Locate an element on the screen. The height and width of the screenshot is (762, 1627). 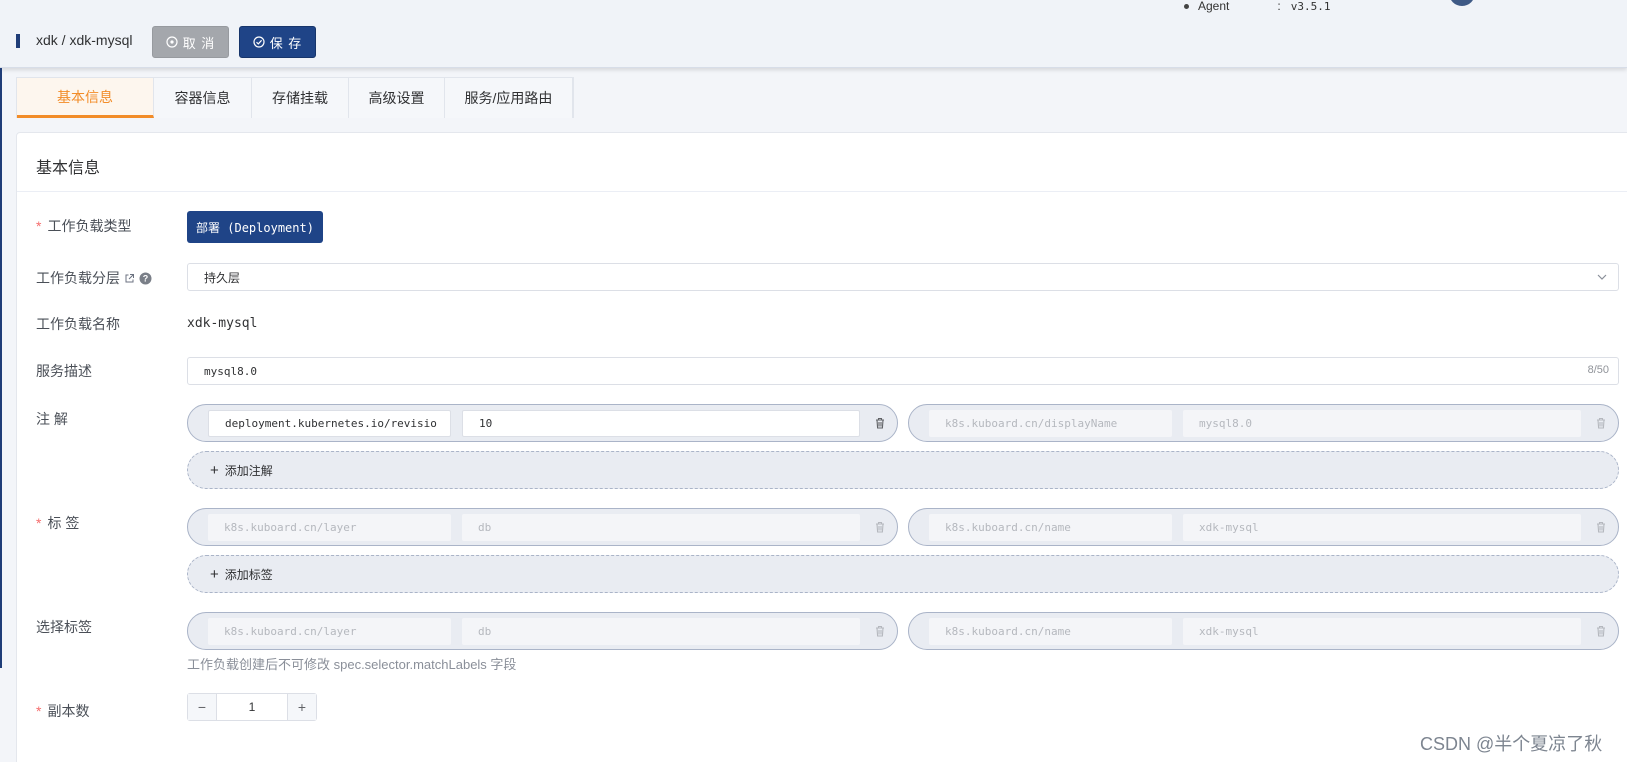
increment-button: + is located at coordinates (301, 707).